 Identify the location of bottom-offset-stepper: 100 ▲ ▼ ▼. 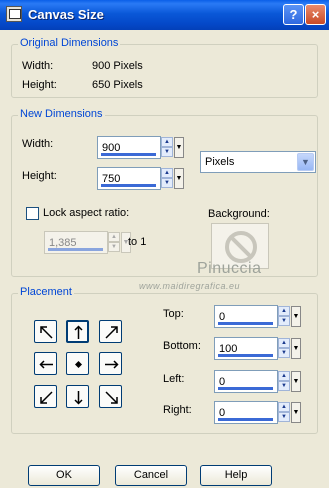
(259, 348).